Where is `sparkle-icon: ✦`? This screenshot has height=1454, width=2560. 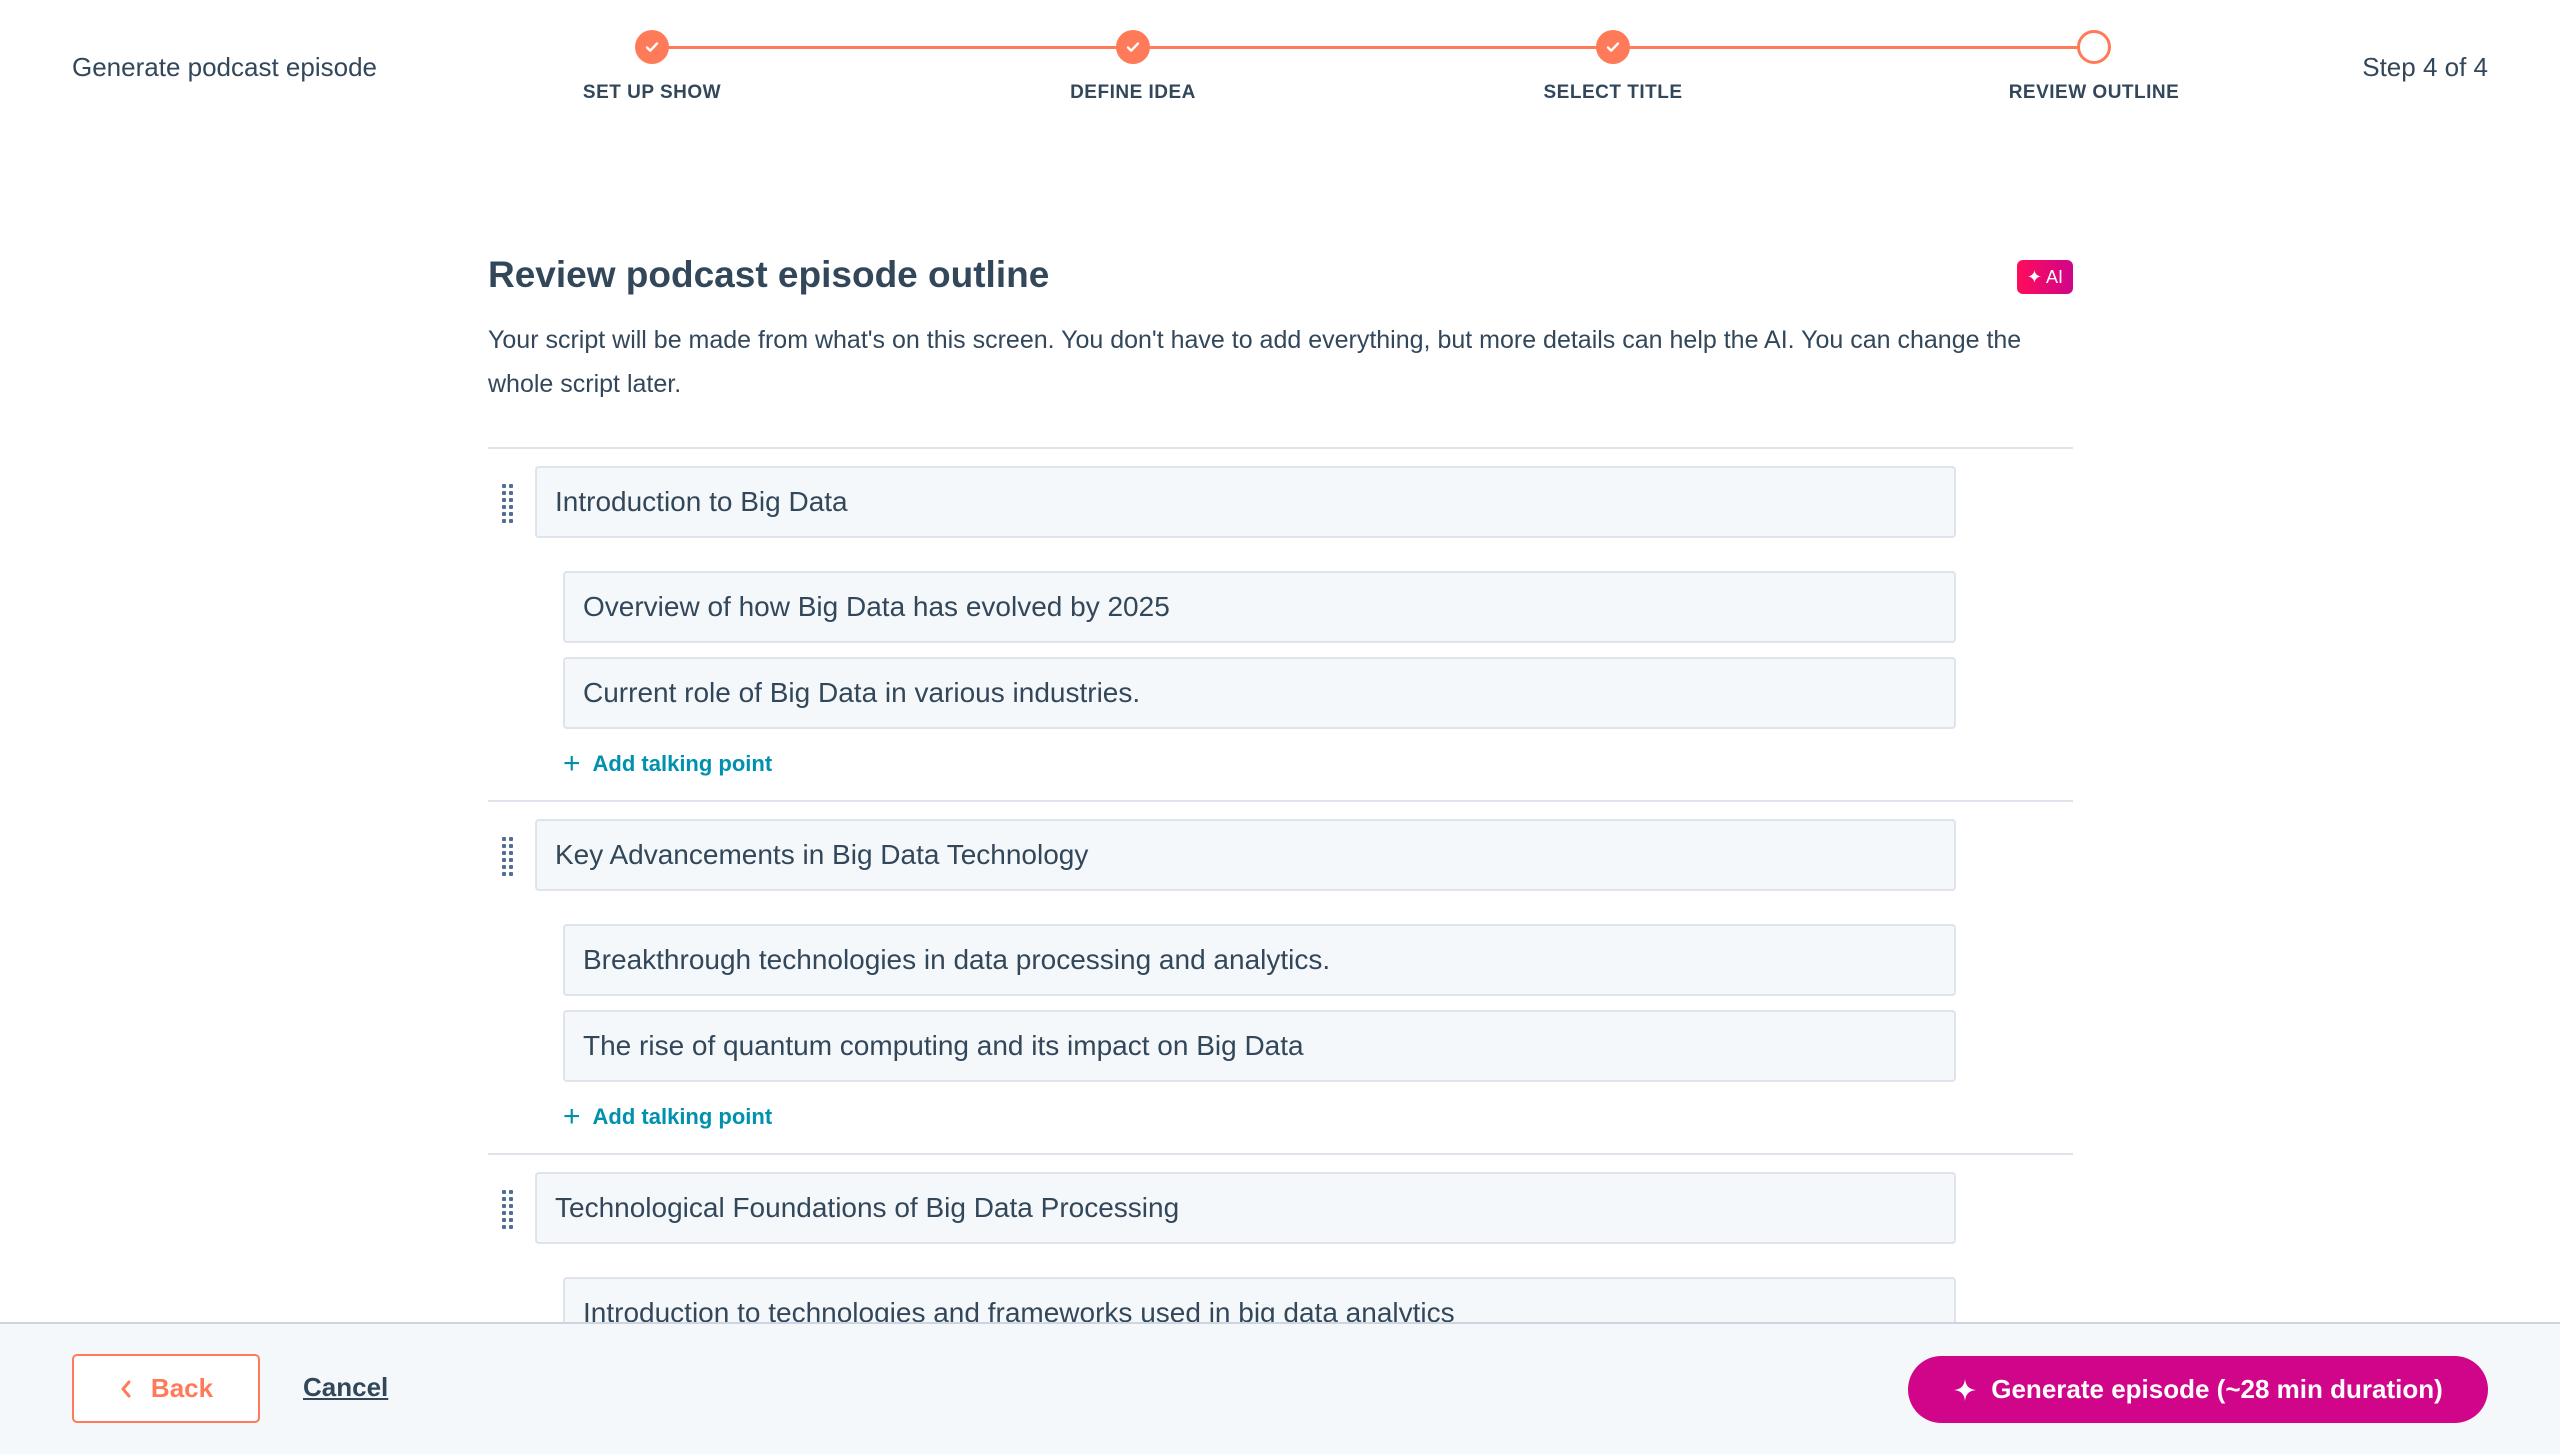
sparkle-icon: ✦ is located at coordinates (2034, 276).